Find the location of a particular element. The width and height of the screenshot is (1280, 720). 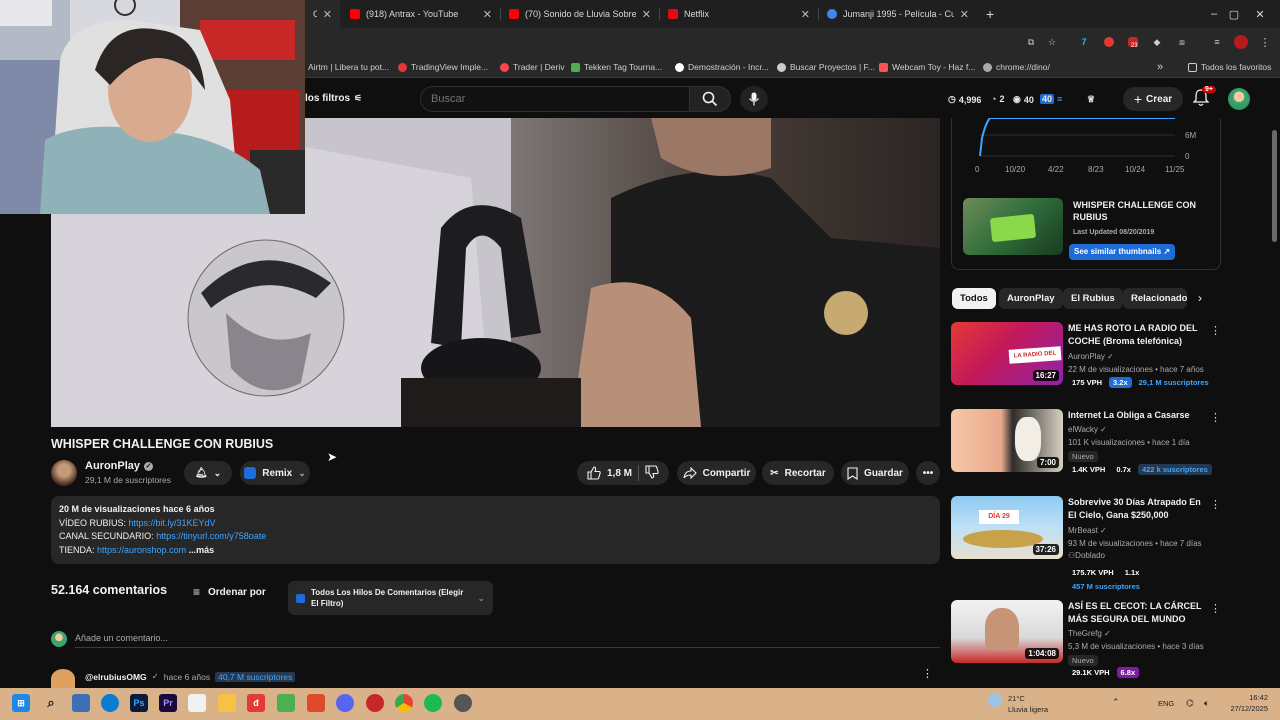

description-link: https://tinyurl.com/y758oate is located at coordinates (211, 536).